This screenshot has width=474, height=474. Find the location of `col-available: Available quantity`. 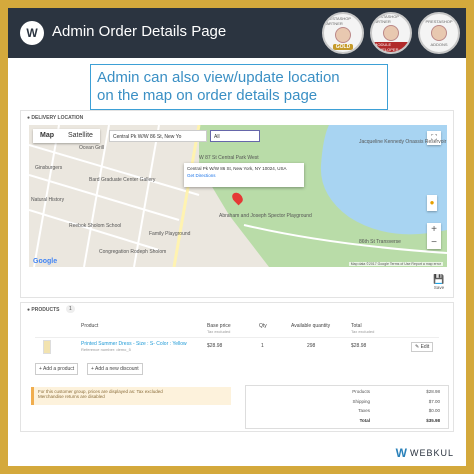

col-available: Available quantity is located at coordinates (311, 326).